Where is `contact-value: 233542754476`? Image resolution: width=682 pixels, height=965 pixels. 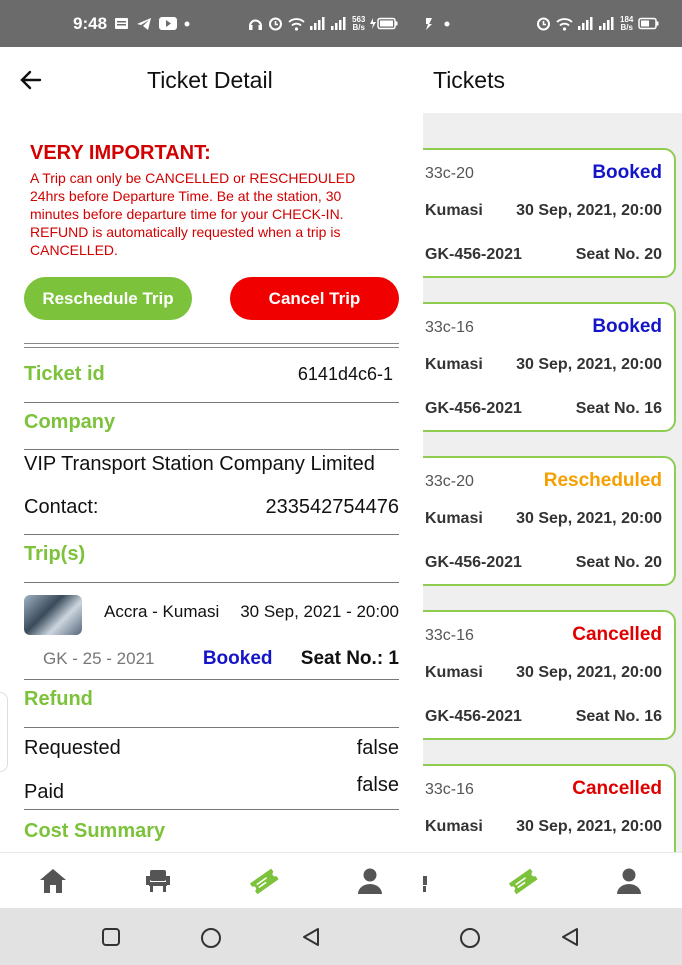
contact-value: 233542754476 is located at coordinates (332, 507).